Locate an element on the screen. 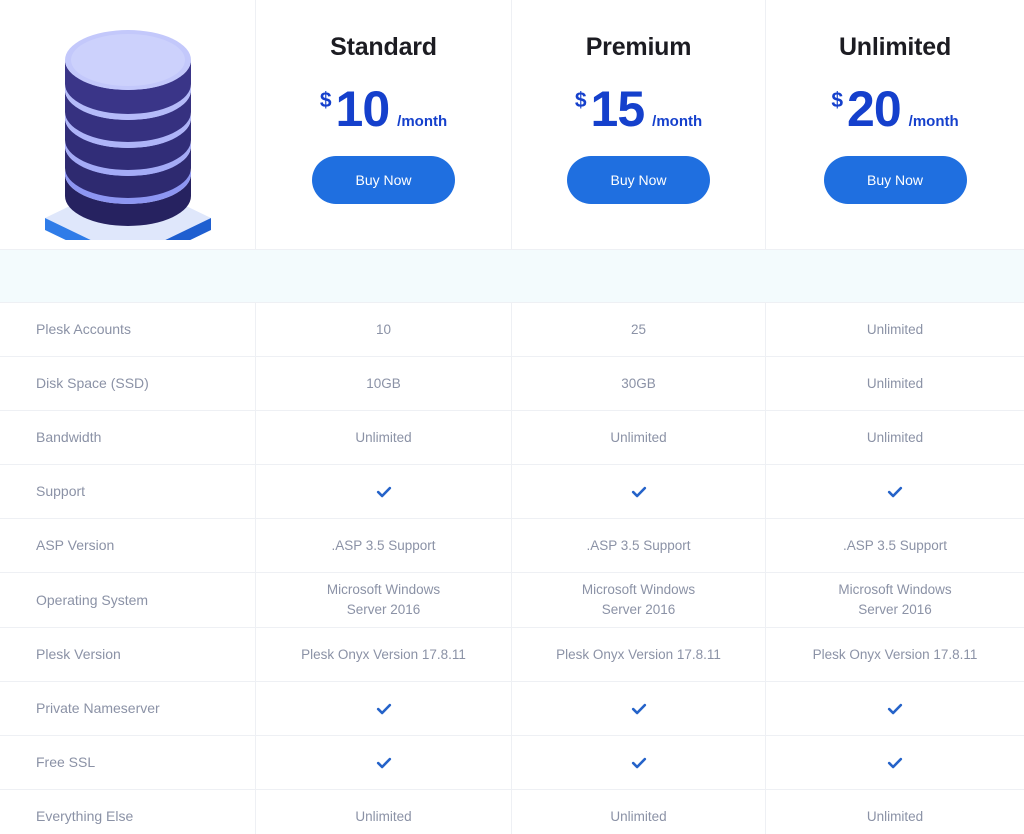 This screenshot has width=1024, height=834. plan-header-standard: Standard $ 10 /month Buy Now is located at coordinates (384, 124).